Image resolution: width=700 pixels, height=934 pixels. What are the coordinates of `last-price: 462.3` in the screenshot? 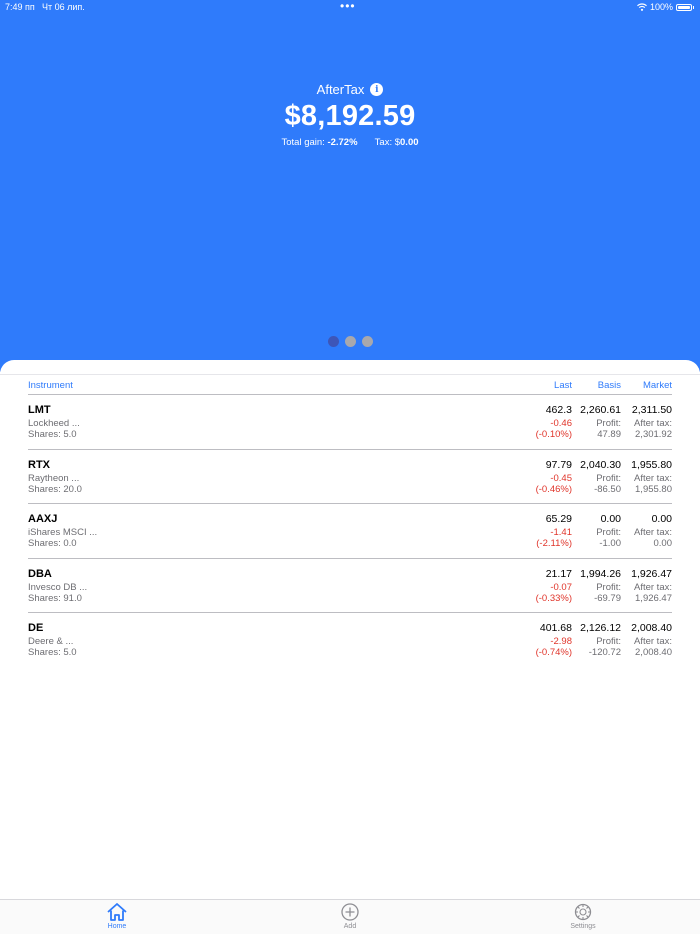 It's located at (558, 410).